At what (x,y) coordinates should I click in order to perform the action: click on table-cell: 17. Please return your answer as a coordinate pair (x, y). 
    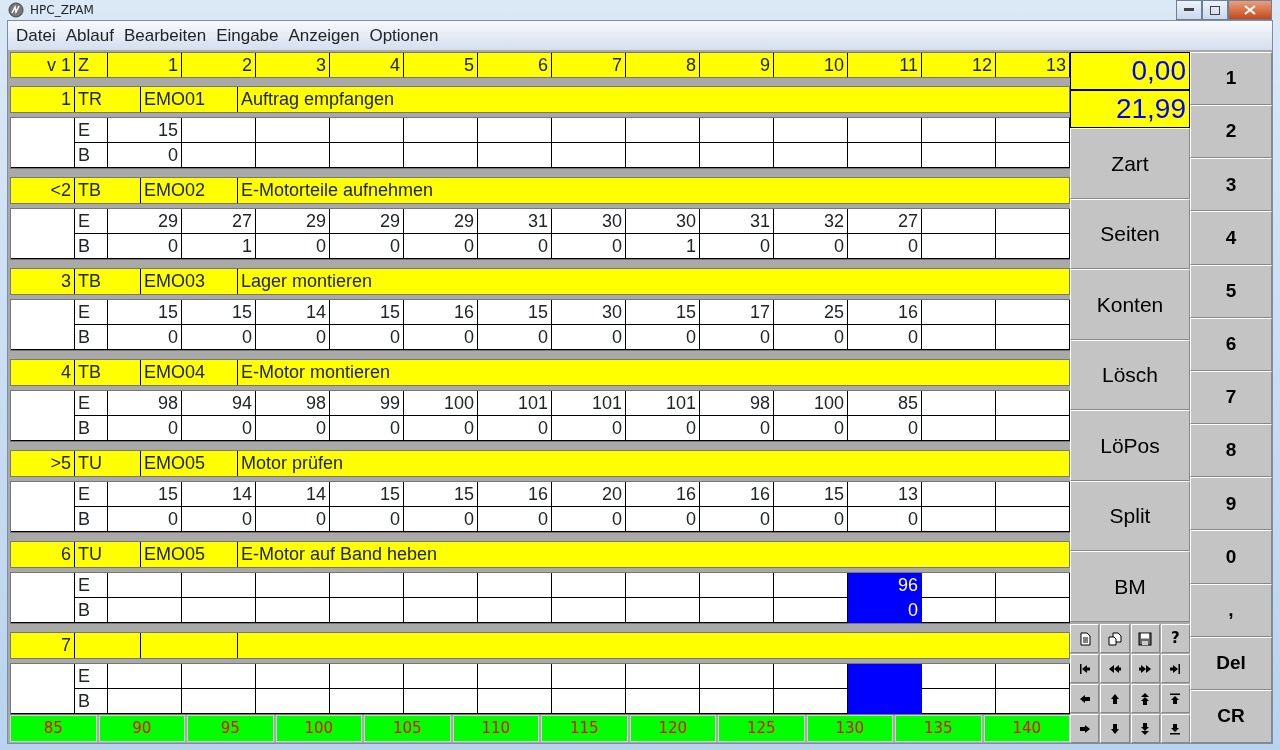
    Looking at the image, I should click on (737, 312).